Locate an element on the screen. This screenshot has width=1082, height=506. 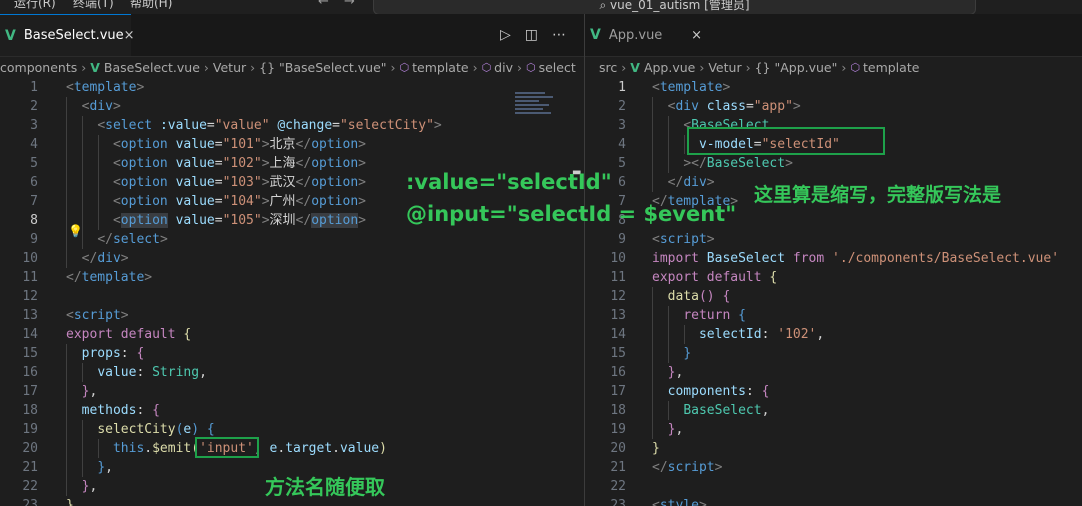
line-number: 11 is located at coordinates (30, 277).